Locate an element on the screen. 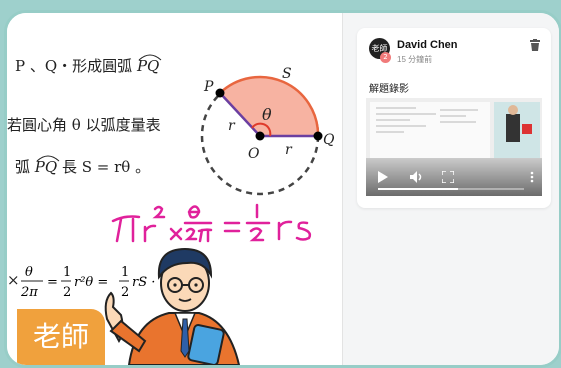 The width and height of the screenshot is (561, 368). board-line-1: P 、Q・形成圓弧 PQ is located at coordinates (88, 65).